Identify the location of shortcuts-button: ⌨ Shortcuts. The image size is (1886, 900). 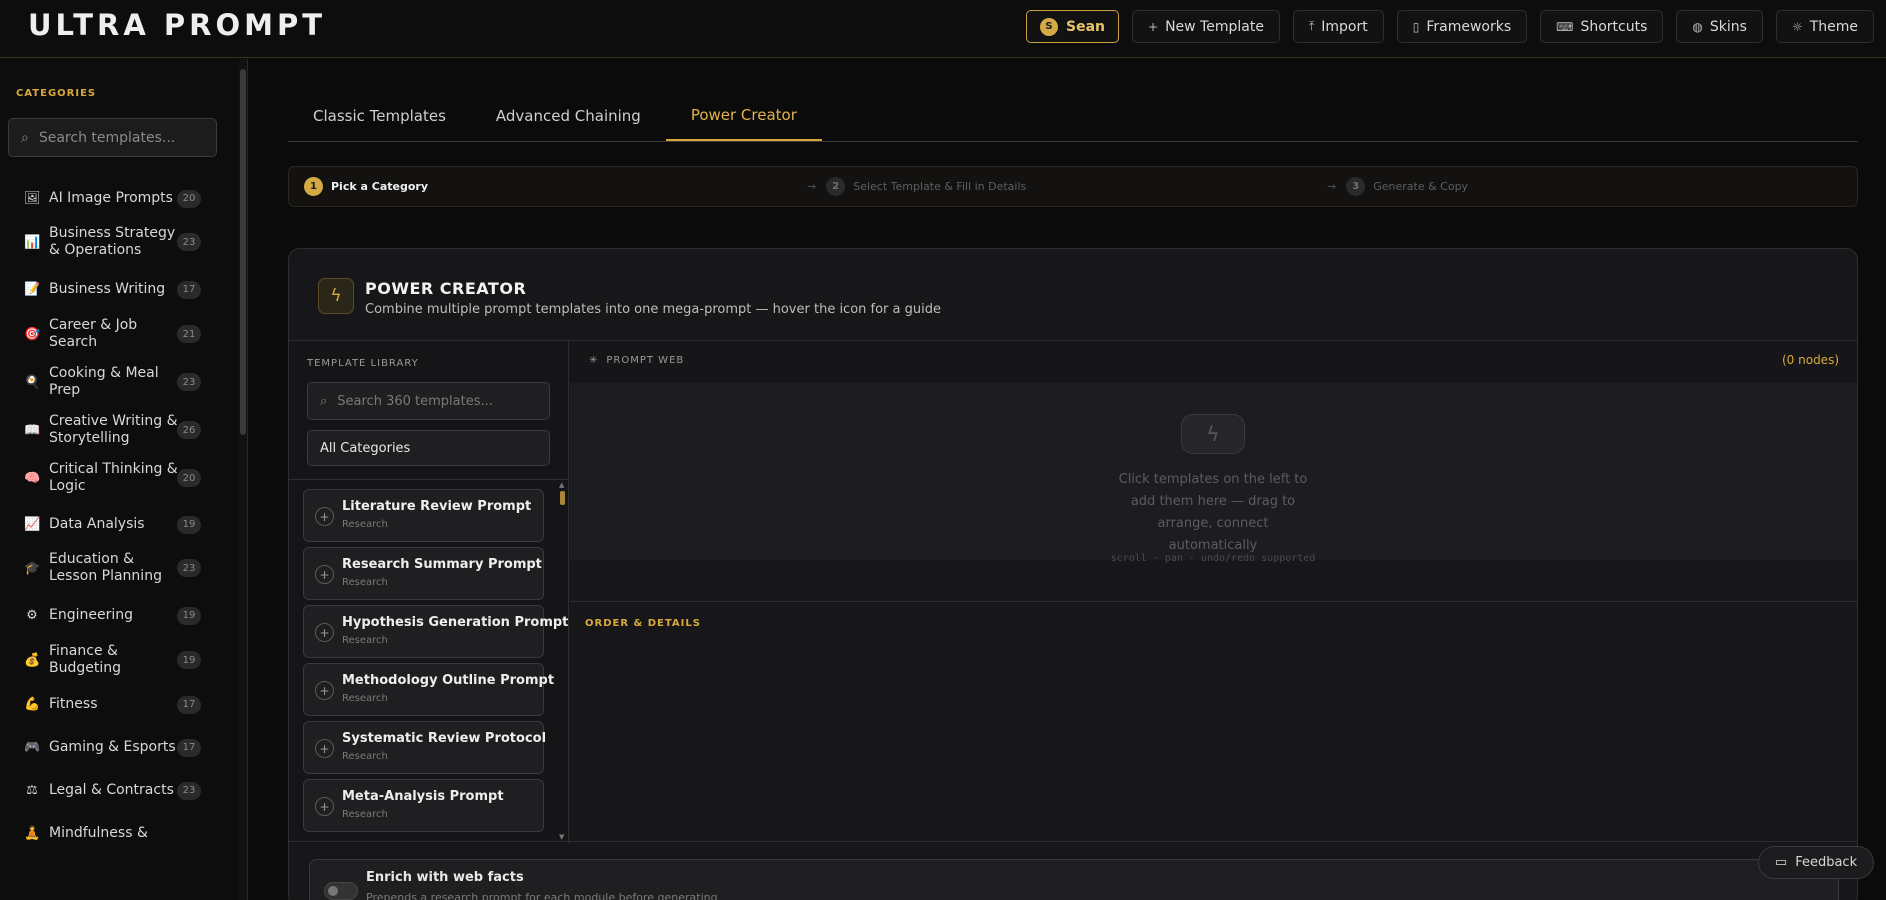
(1602, 26).